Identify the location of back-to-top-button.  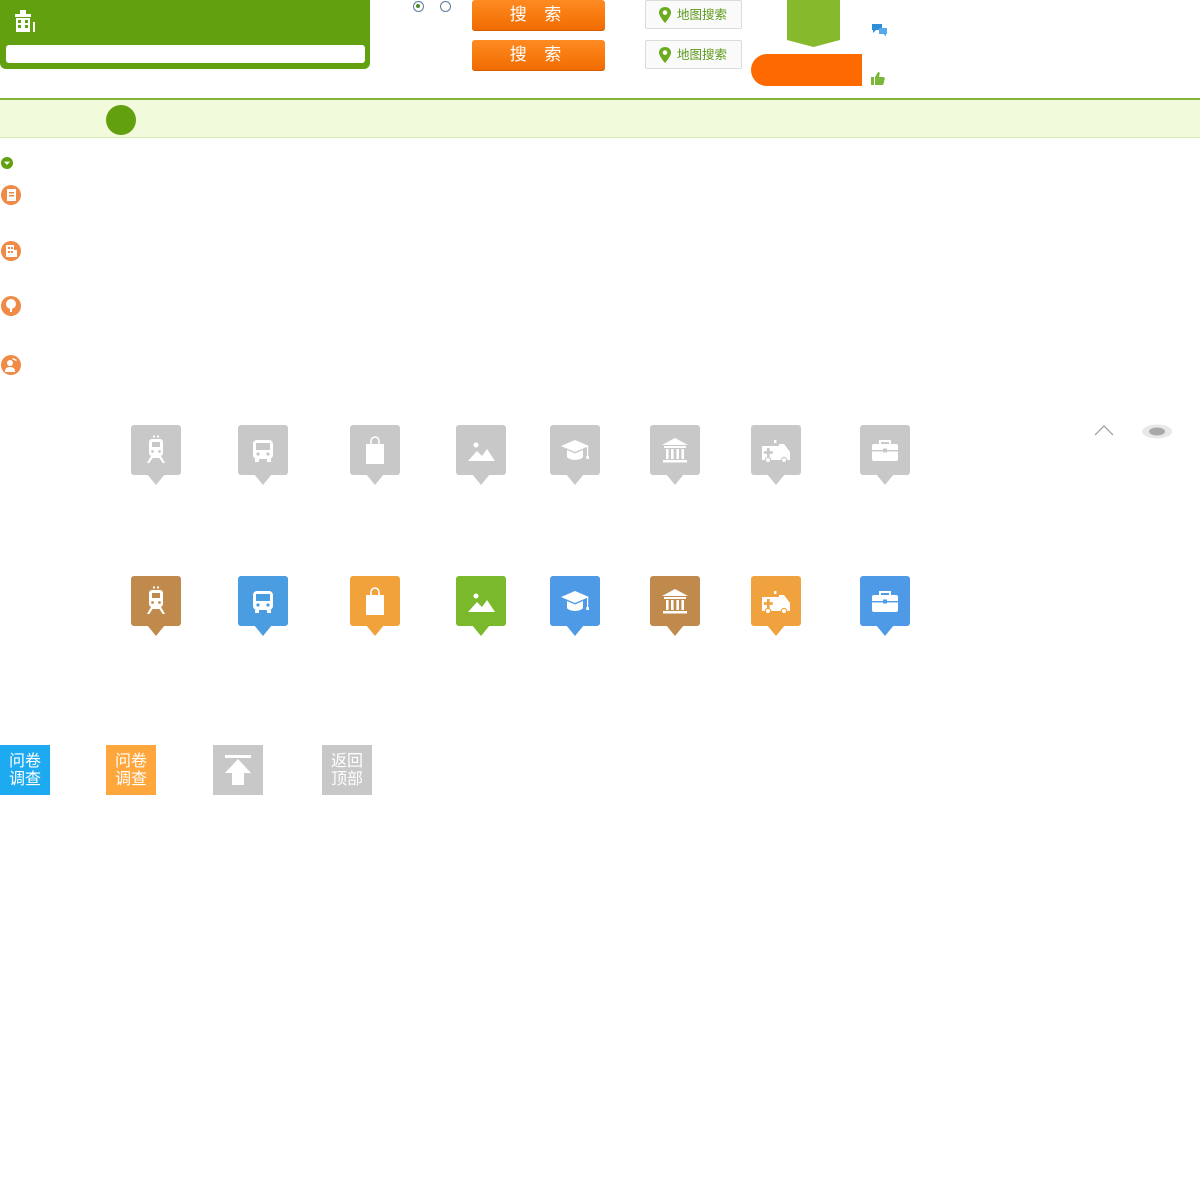
(238, 770).